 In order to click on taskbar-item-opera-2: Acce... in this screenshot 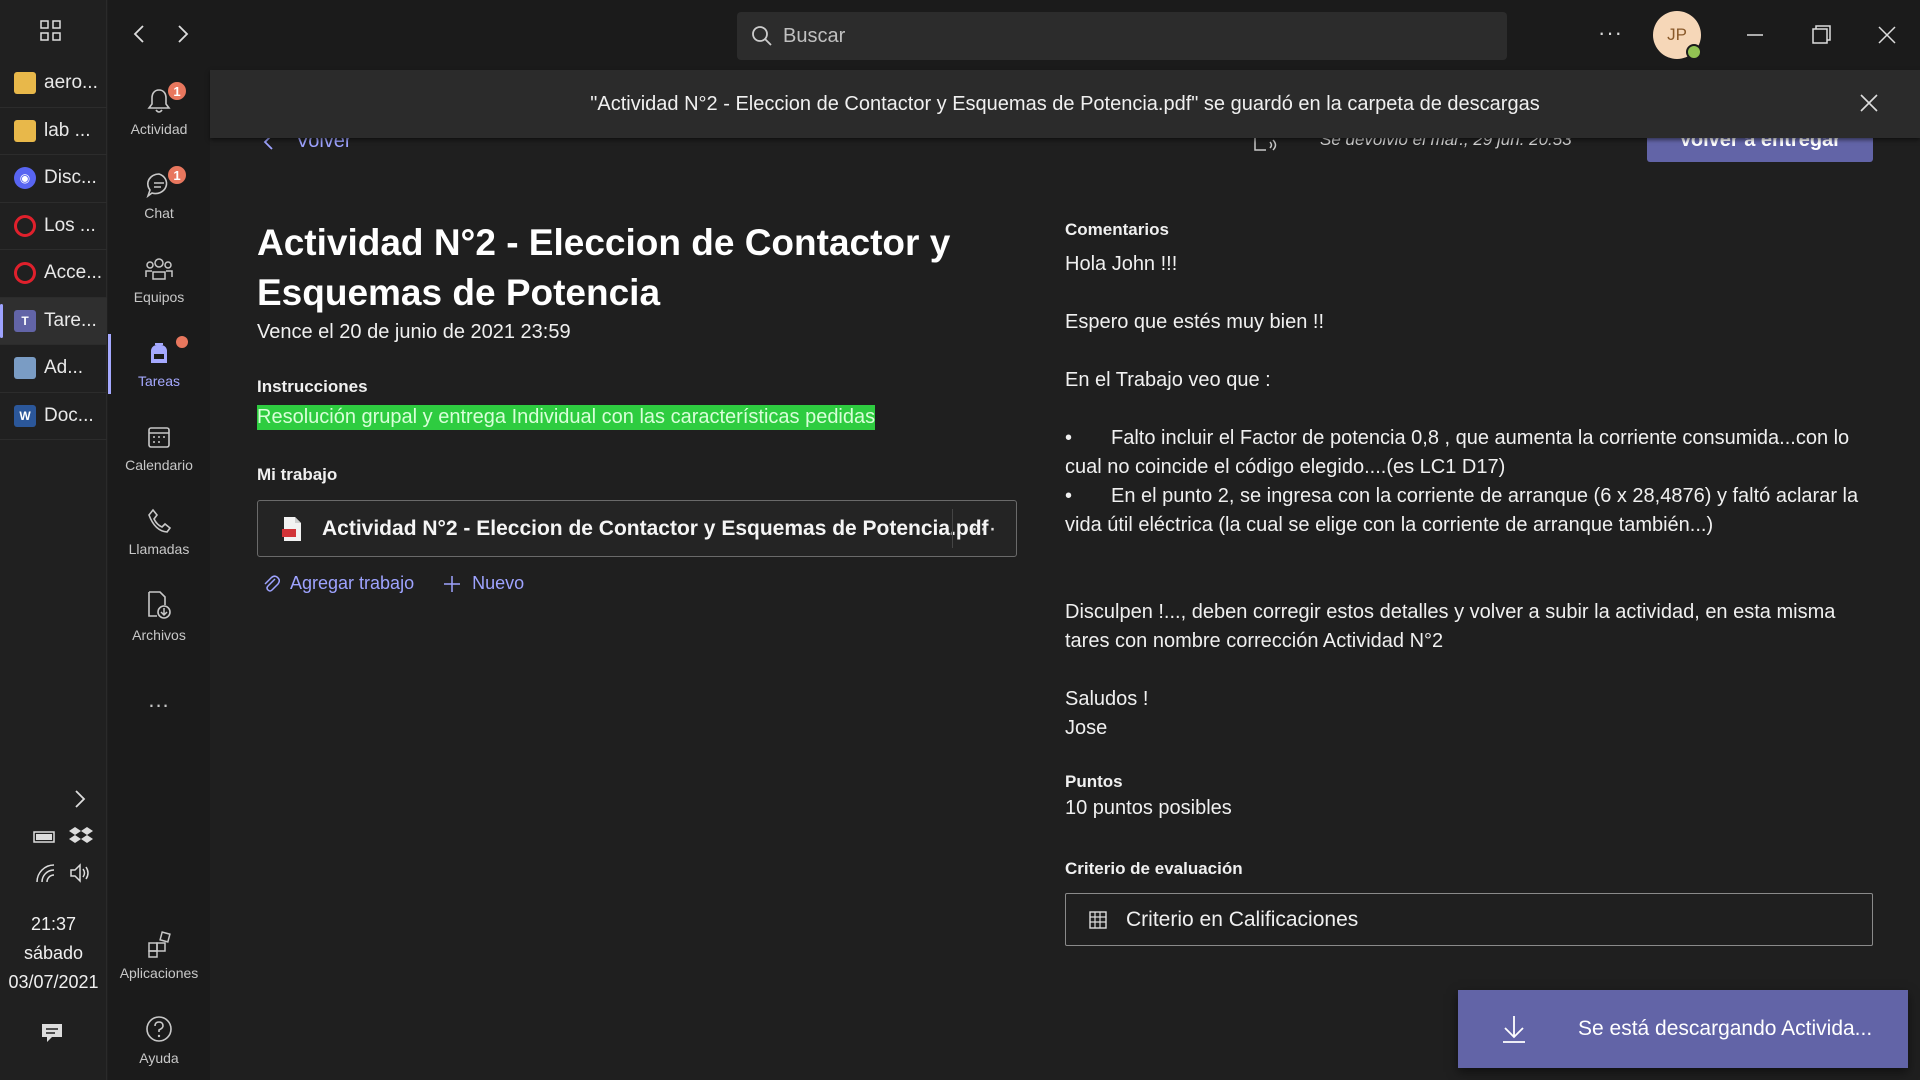, I will do `click(53, 274)`.